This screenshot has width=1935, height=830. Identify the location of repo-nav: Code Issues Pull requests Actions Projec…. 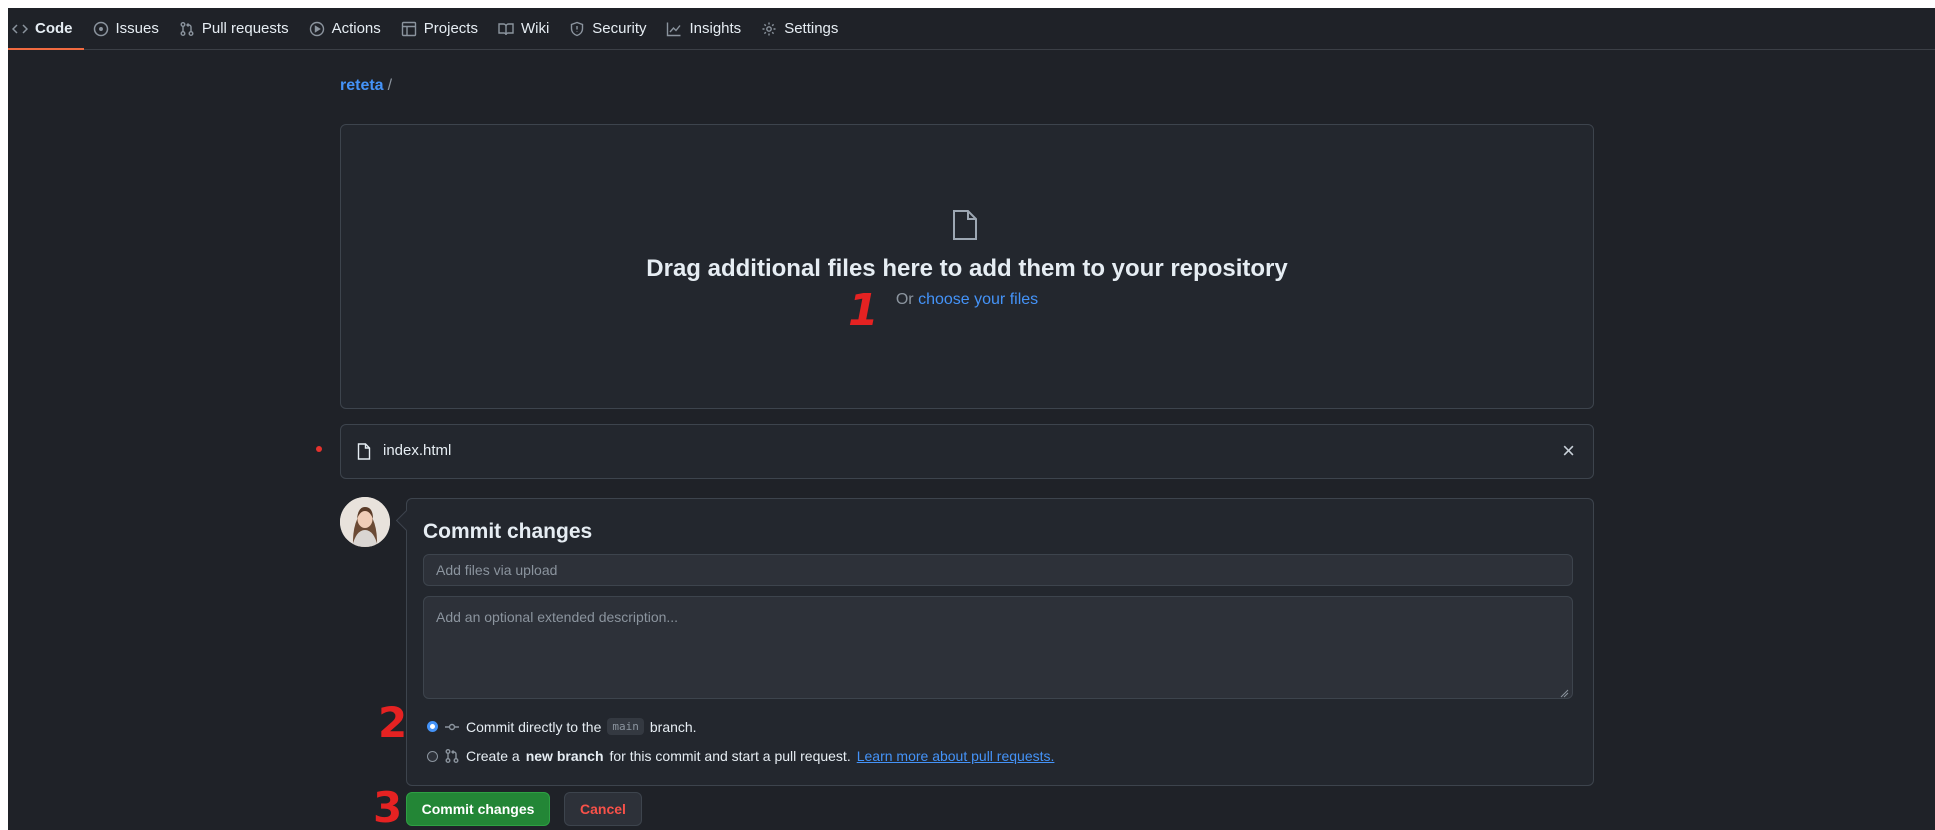
(971, 29).